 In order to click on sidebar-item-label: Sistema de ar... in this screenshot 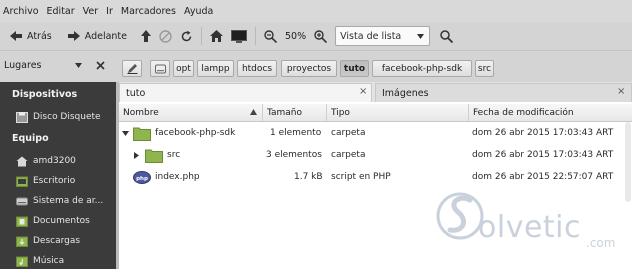, I will do `click(68, 201)`.